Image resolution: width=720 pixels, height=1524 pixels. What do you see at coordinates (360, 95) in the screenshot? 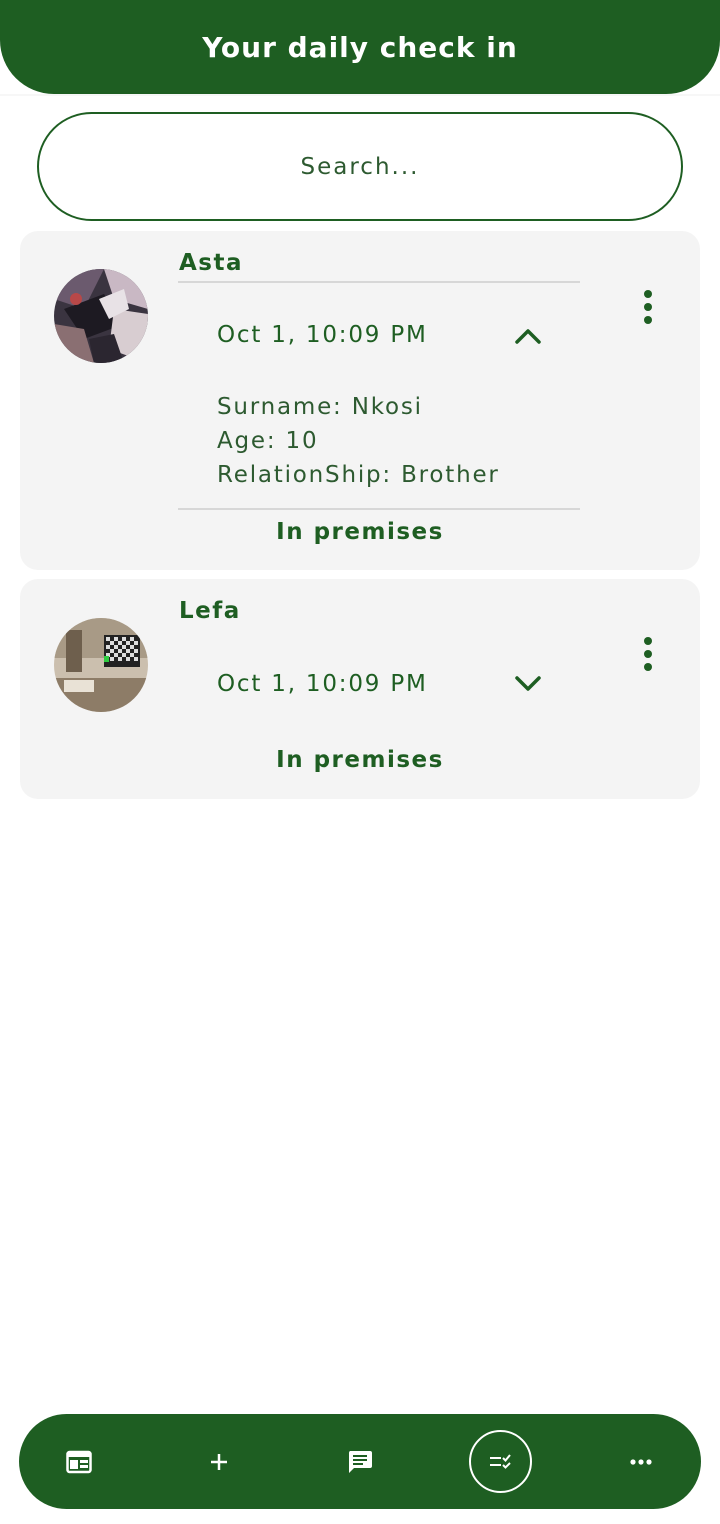
I see `header-shadow` at bounding box center [360, 95].